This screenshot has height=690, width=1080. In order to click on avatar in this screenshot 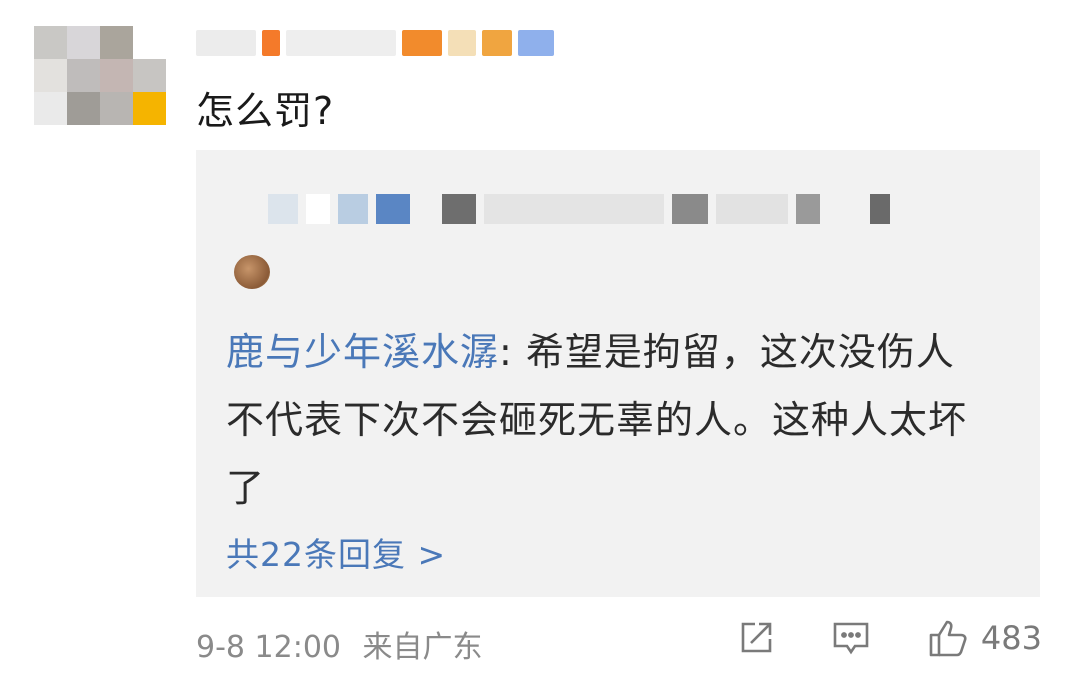, I will do `click(100, 76)`.